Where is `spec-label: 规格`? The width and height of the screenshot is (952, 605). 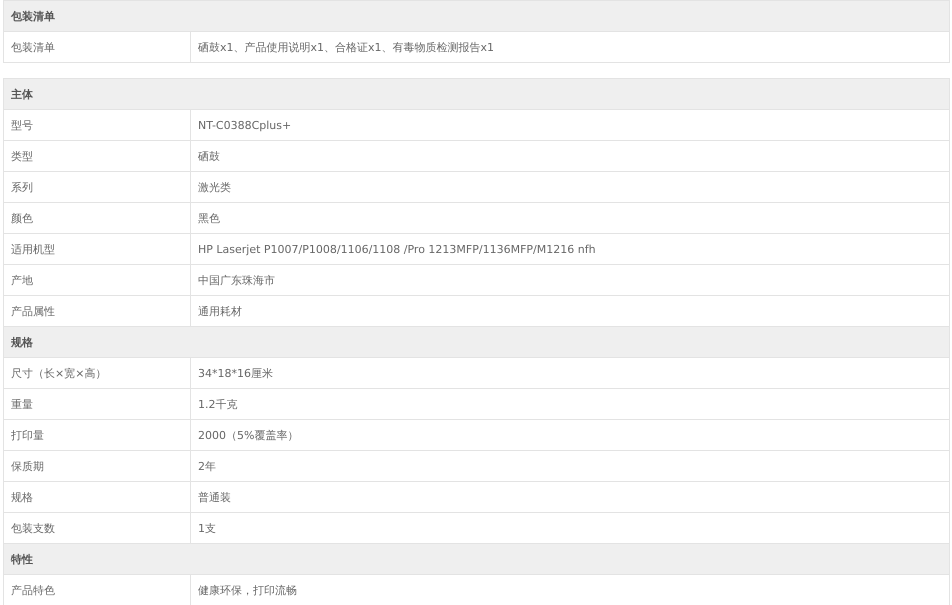
spec-label: 规格 is located at coordinates (97, 497).